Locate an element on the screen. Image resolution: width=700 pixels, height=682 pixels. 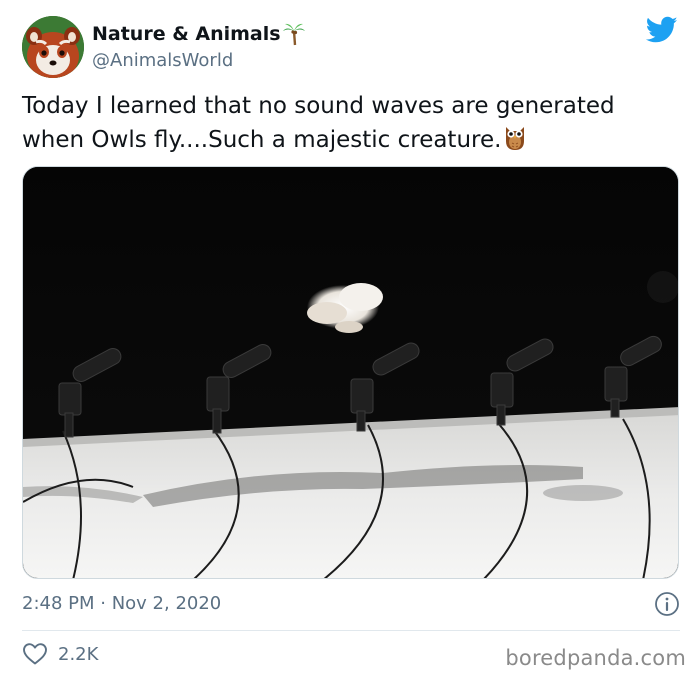
tweet-meta: 2:48 PM · Nov 2, 2020 is located at coordinates (352, 604).